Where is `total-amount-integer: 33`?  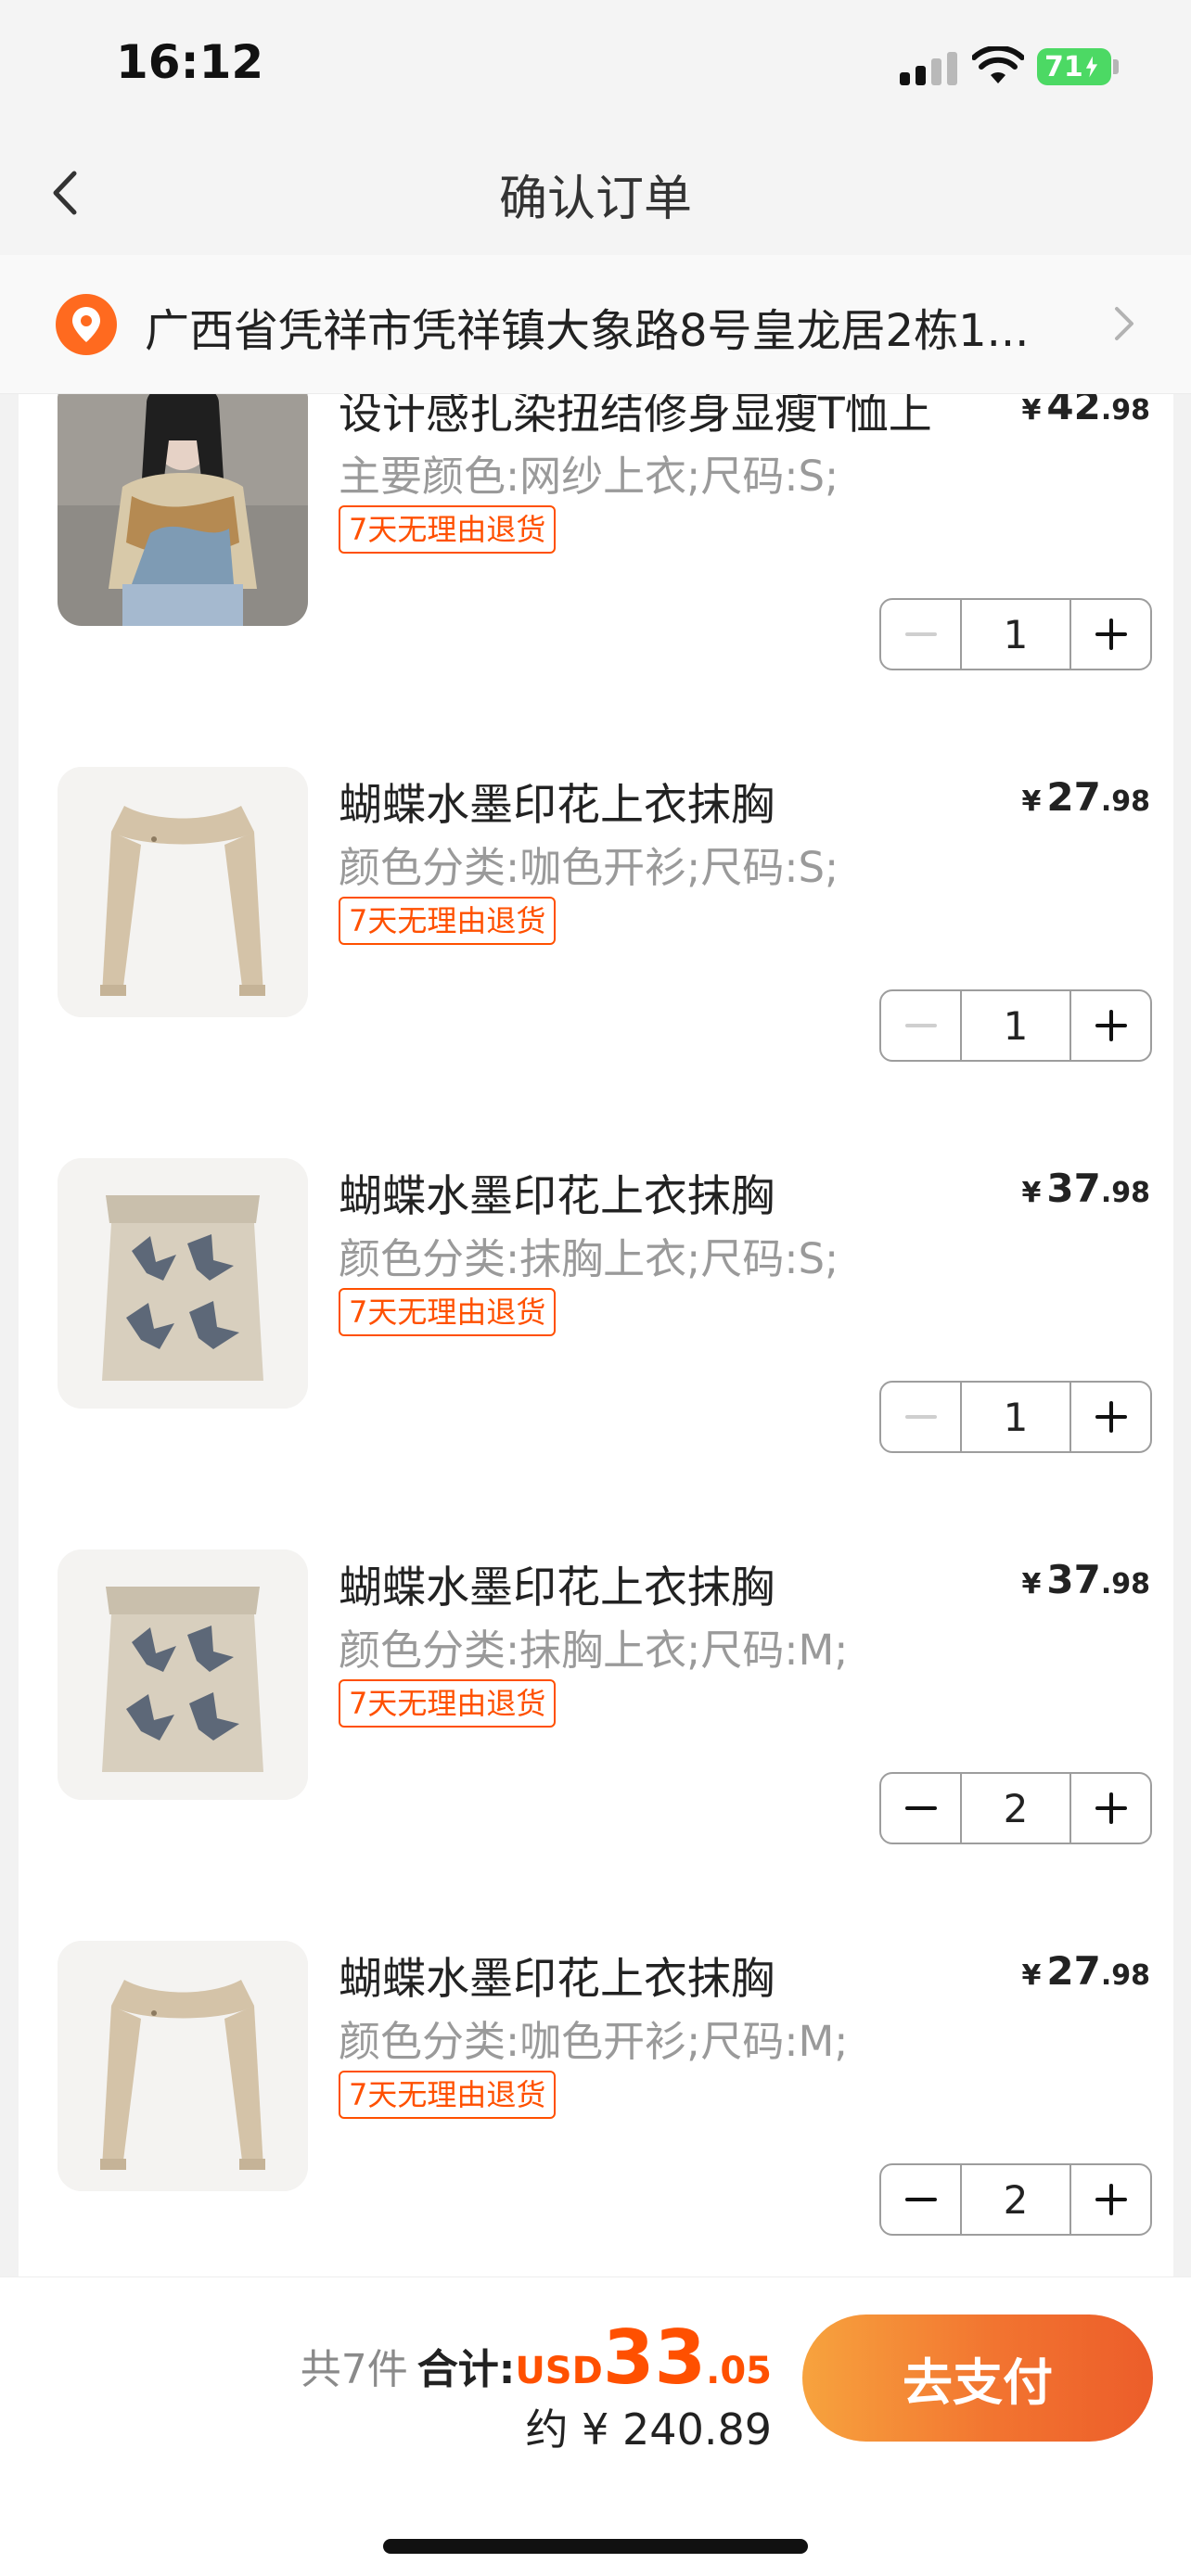 total-amount-integer: 33 is located at coordinates (654, 2358).